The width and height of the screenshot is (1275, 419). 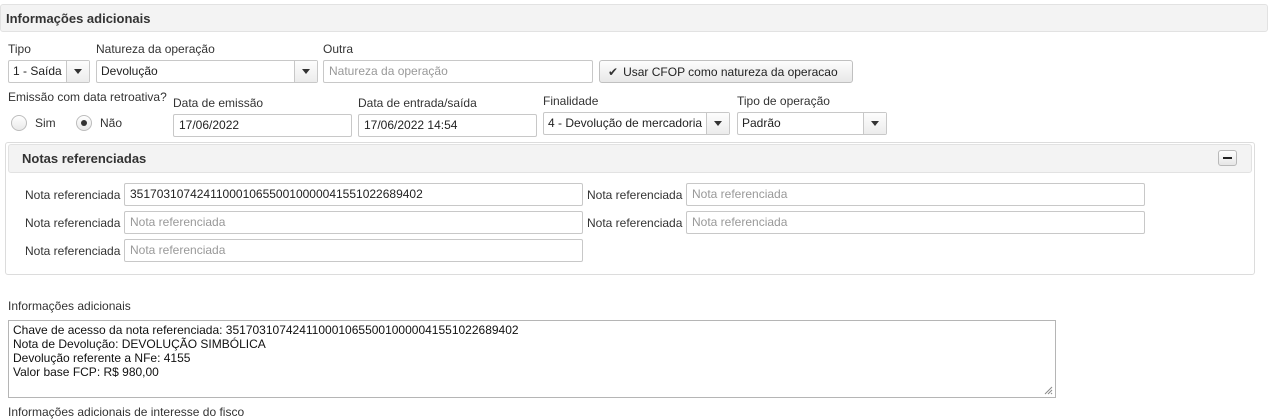 I want to click on radio-nao, so click(x=84, y=123).